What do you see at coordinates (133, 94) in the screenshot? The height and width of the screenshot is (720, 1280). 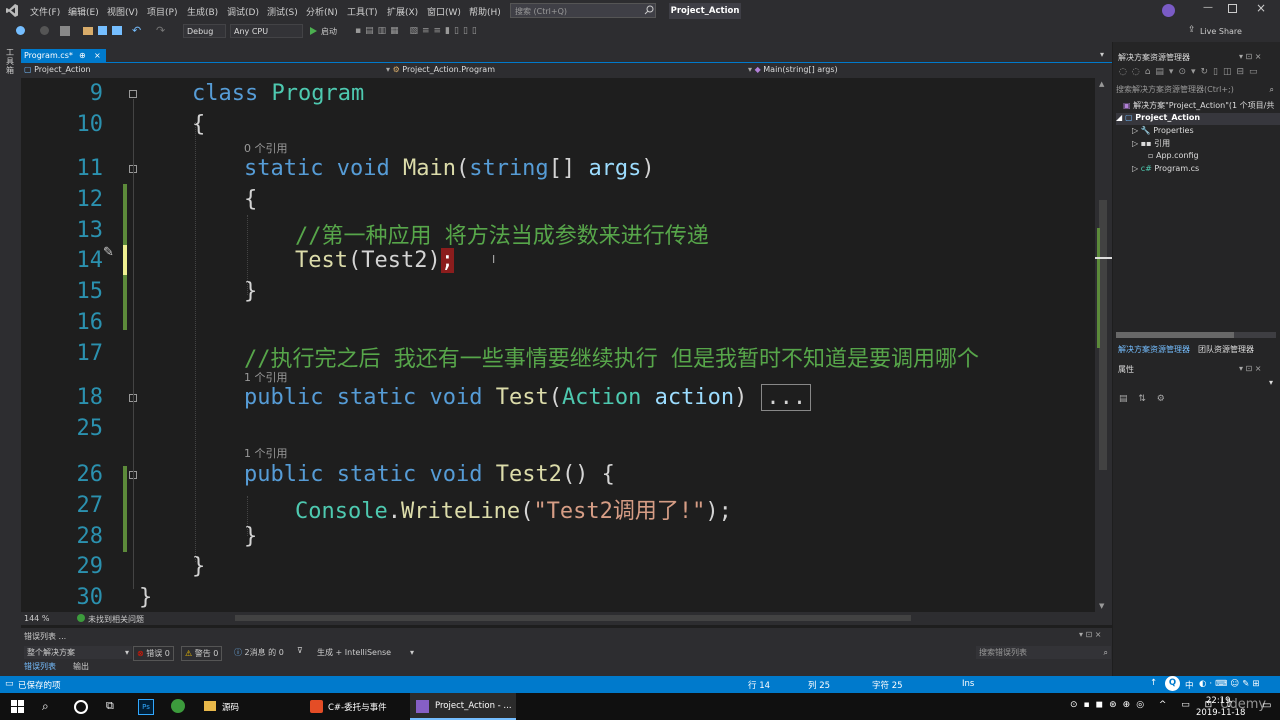 I see `fold-toggle` at bounding box center [133, 94].